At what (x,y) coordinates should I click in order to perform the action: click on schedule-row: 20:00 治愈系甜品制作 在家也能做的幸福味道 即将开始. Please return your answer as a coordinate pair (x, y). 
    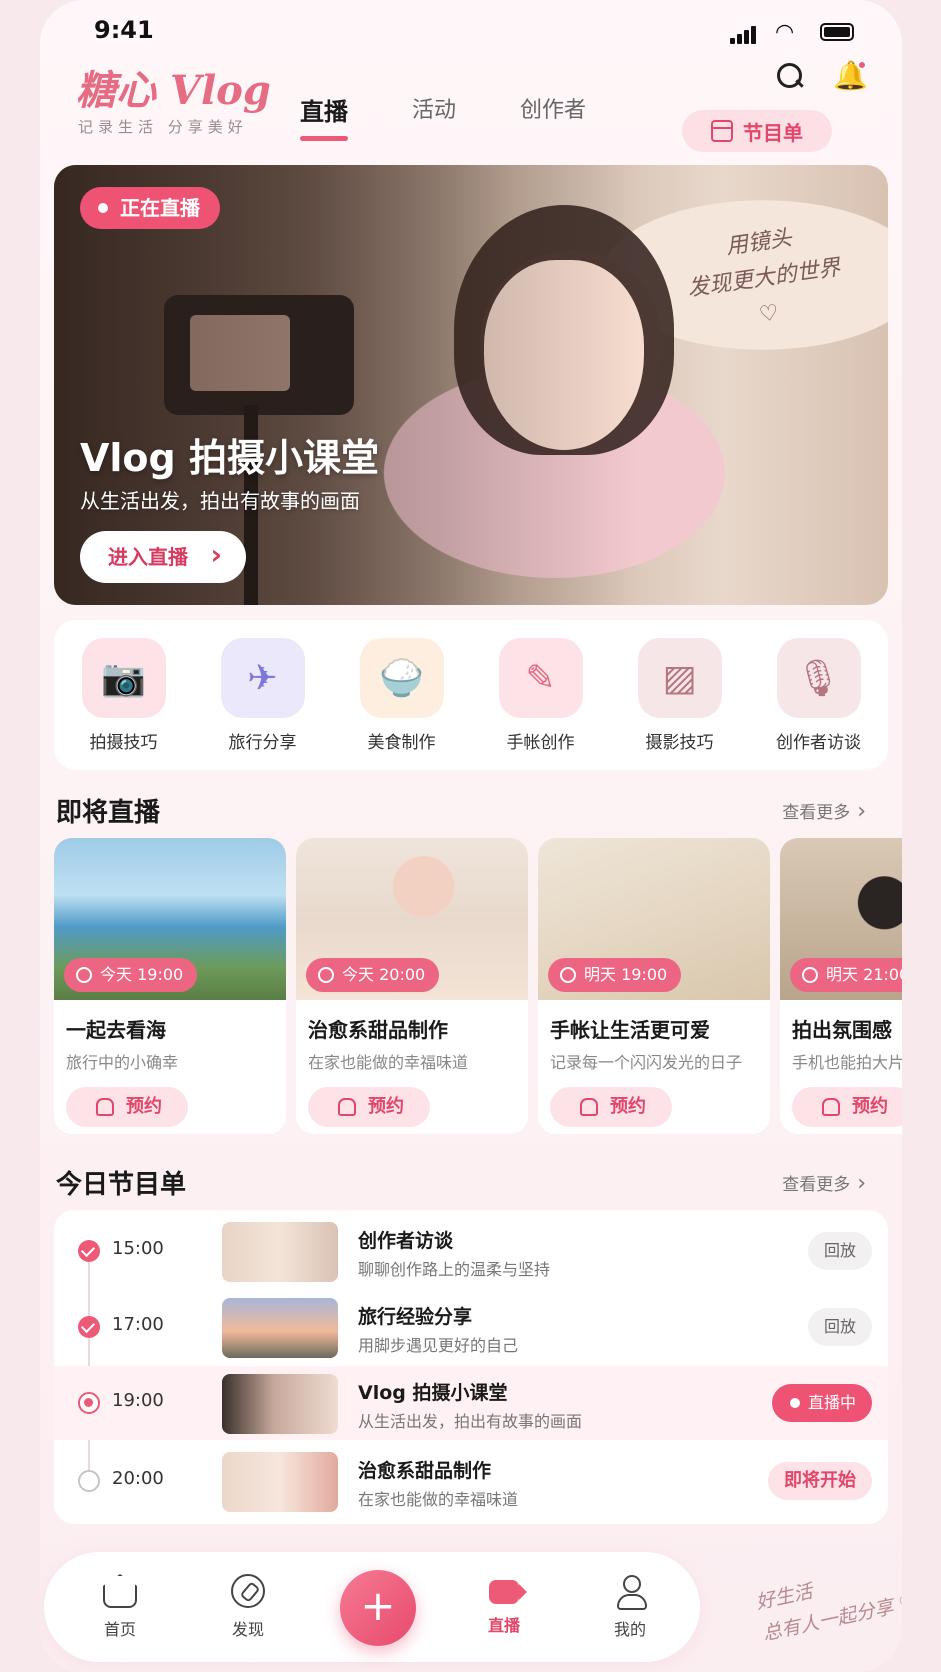
    Looking at the image, I should click on (471, 1481).